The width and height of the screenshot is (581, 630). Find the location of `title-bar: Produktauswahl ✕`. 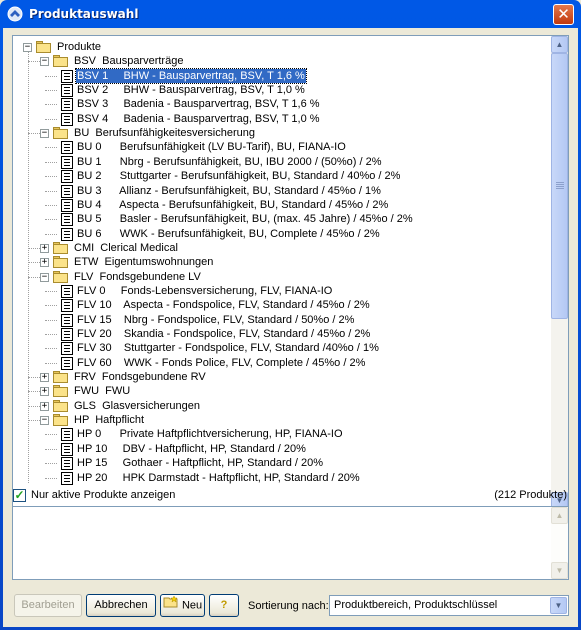

title-bar: Produktauswahl ✕ is located at coordinates (290, 14).